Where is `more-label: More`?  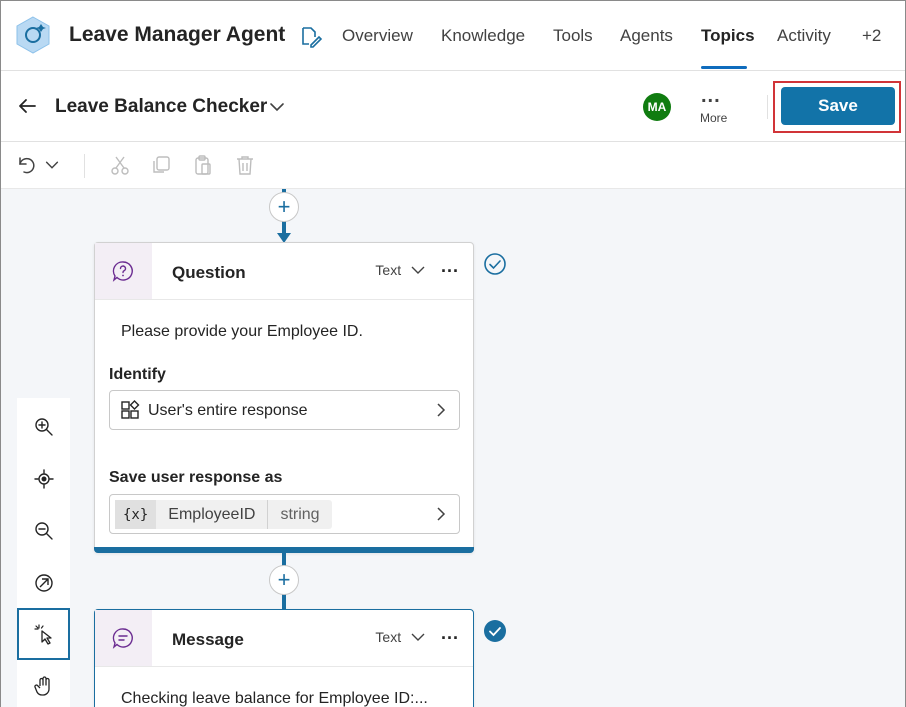
more-label: More is located at coordinates (713, 118).